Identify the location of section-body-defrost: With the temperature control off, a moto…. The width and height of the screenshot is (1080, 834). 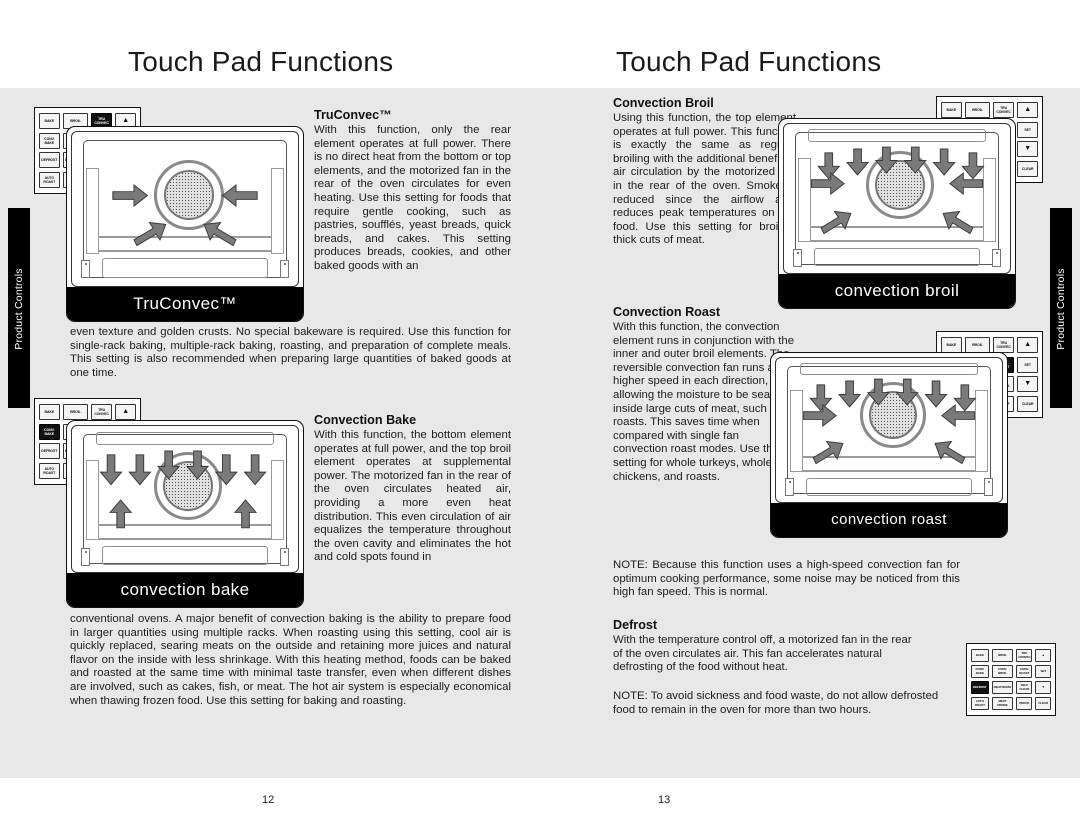
(762, 654).